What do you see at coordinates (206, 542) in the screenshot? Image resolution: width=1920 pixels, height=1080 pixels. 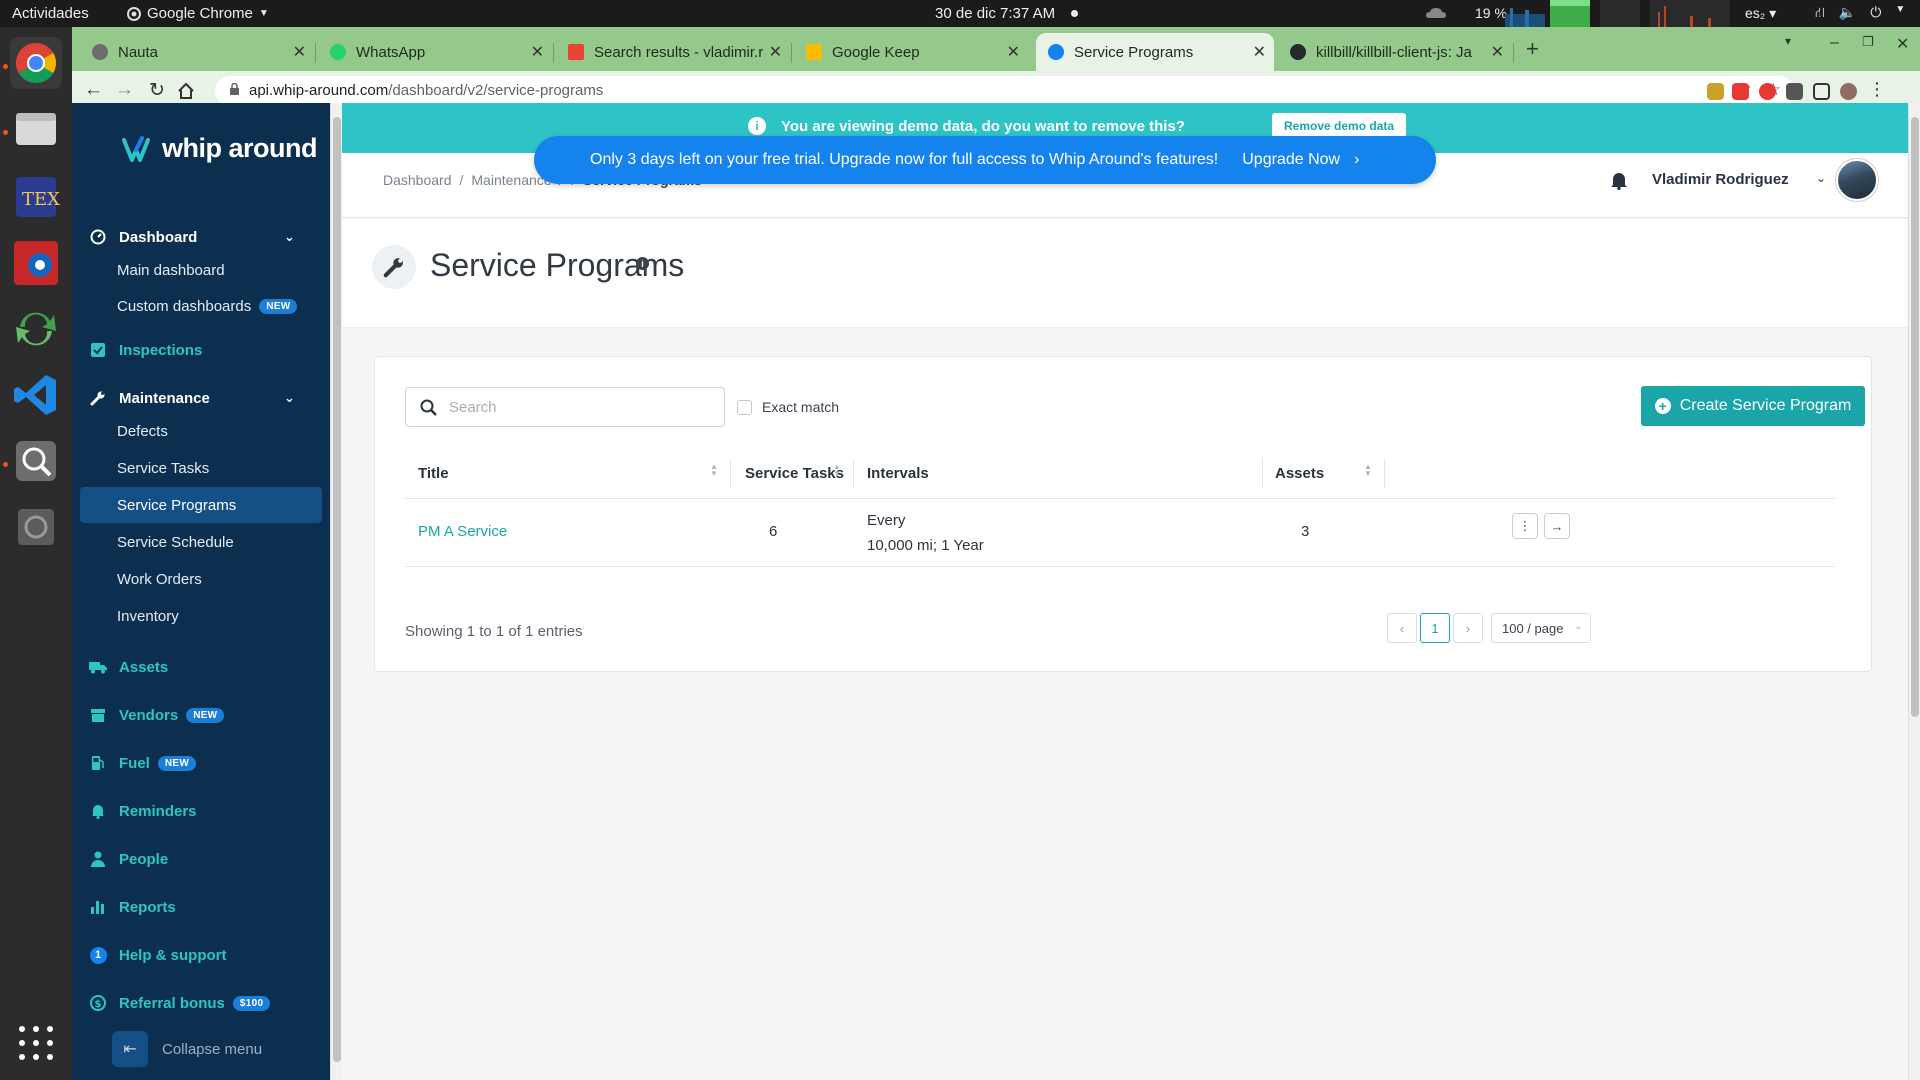 I see `nav-service-schedule: Service Schedule` at bounding box center [206, 542].